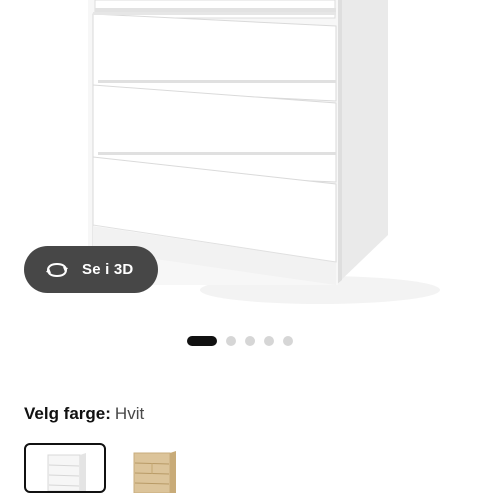  Describe the element at coordinates (66, 472) in the screenshot. I see `white-dresser-thumbnail` at that location.